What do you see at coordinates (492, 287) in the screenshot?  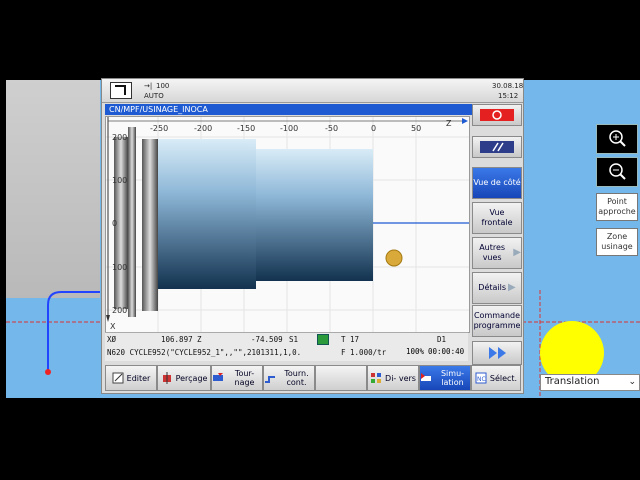 I see `details-label: Détails` at bounding box center [492, 287].